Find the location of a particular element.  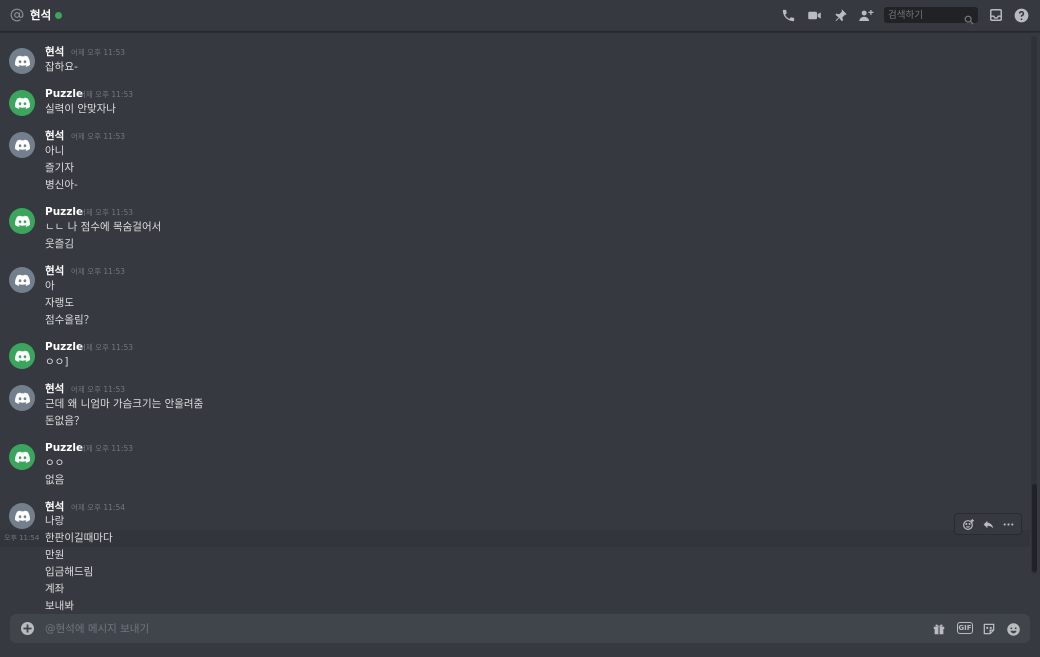

message-text: ㄴㄴ 나 점수에 목숨걸어서 is located at coordinates (103, 227).